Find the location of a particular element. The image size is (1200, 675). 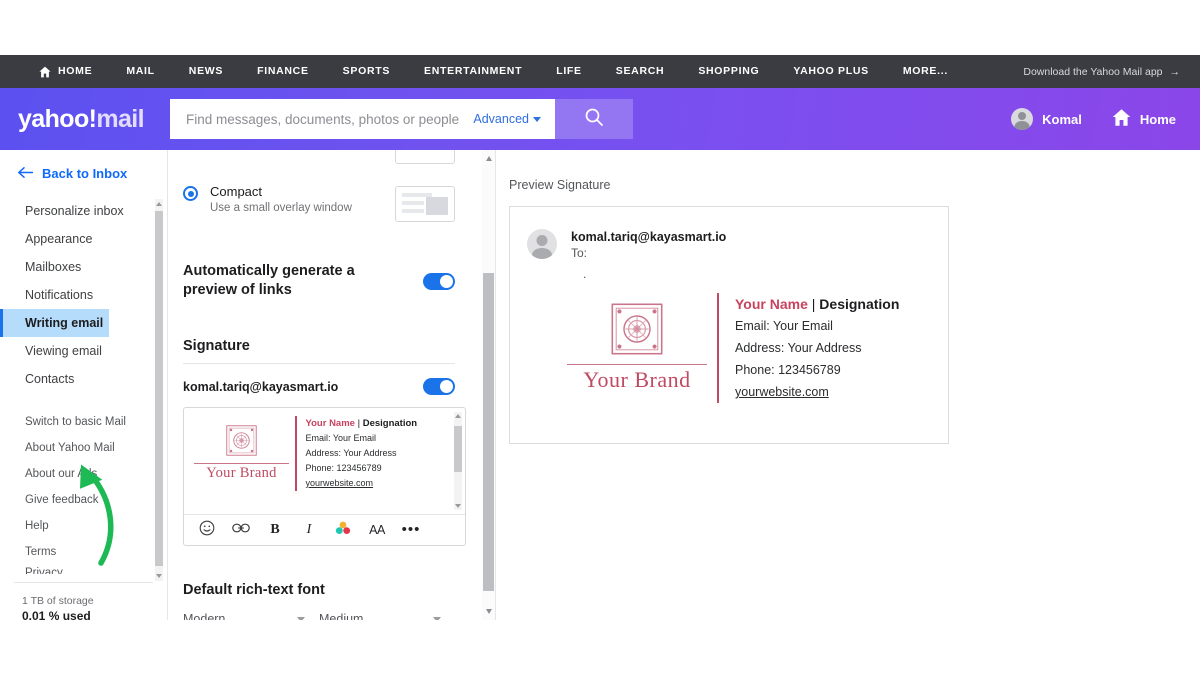

sidebar-item-writing-email: Writing email is located at coordinates (54, 323).